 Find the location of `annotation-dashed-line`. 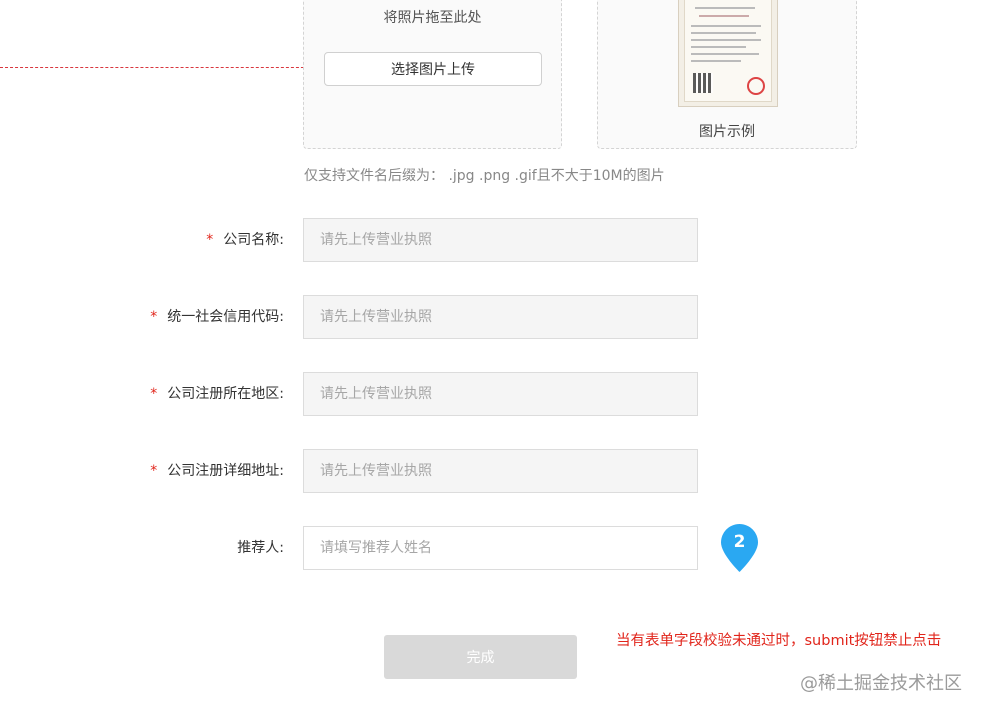

annotation-dashed-line is located at coordinates (162, 67).